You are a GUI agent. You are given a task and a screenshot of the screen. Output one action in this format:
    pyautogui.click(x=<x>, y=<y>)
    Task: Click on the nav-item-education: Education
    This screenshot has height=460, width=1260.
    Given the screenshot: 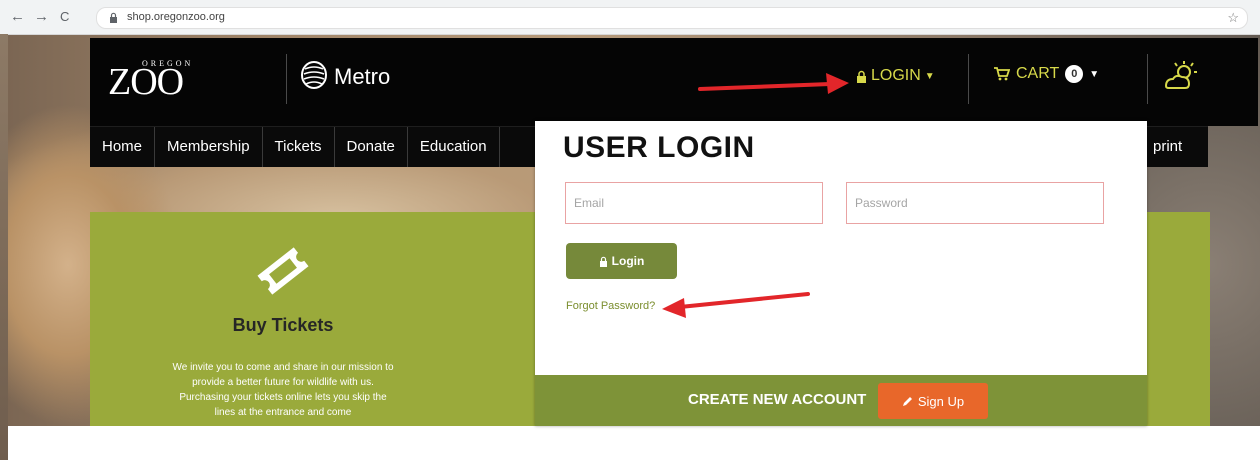 What is the action you would take?
    pyautogui.click(x=454, y=147)
    